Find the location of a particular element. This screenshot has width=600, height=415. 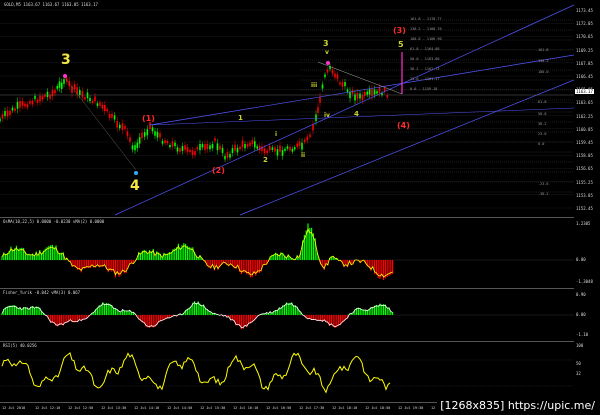

indicator-tick: 100 is located at coordinates (580, 345).